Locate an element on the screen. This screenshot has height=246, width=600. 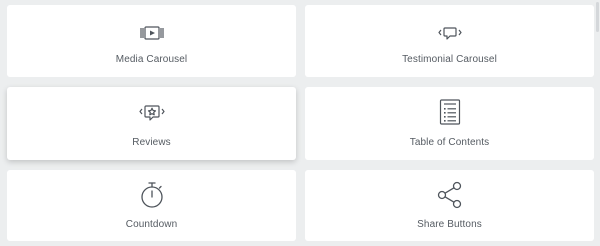
widget-label: Countdown is located at coordinates (151, 224).